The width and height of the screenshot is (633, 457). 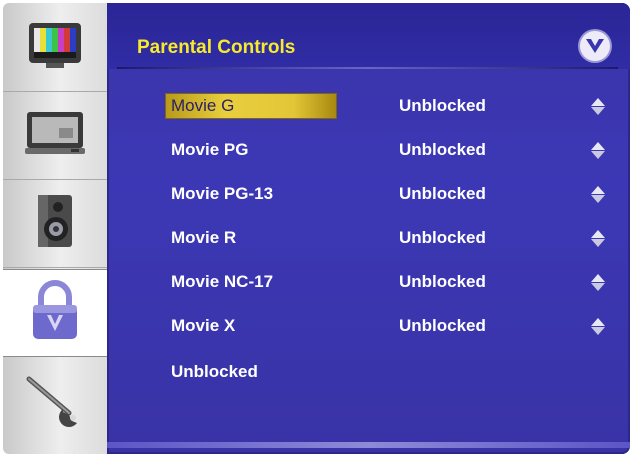 What do you see at coordinates (251, 106) in the screenshot?
I see `rating-label: Movie G` at bounding box center [251, 106].